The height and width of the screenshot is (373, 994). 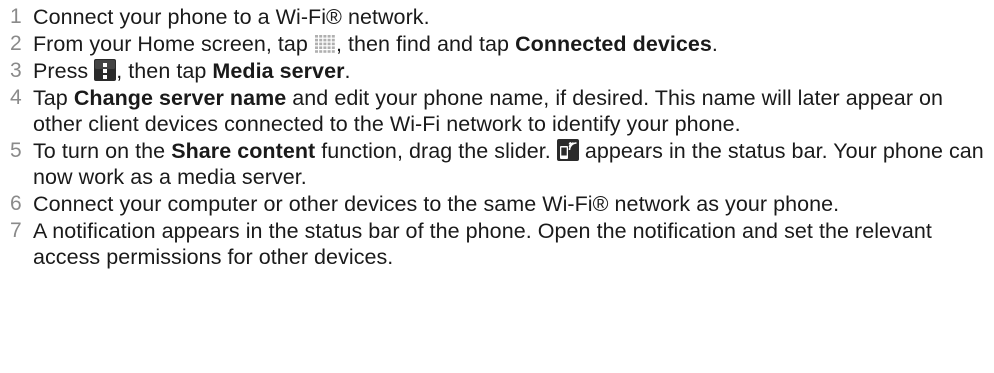 I want to click on media-server-status-icon, so click(x=567, y=150).